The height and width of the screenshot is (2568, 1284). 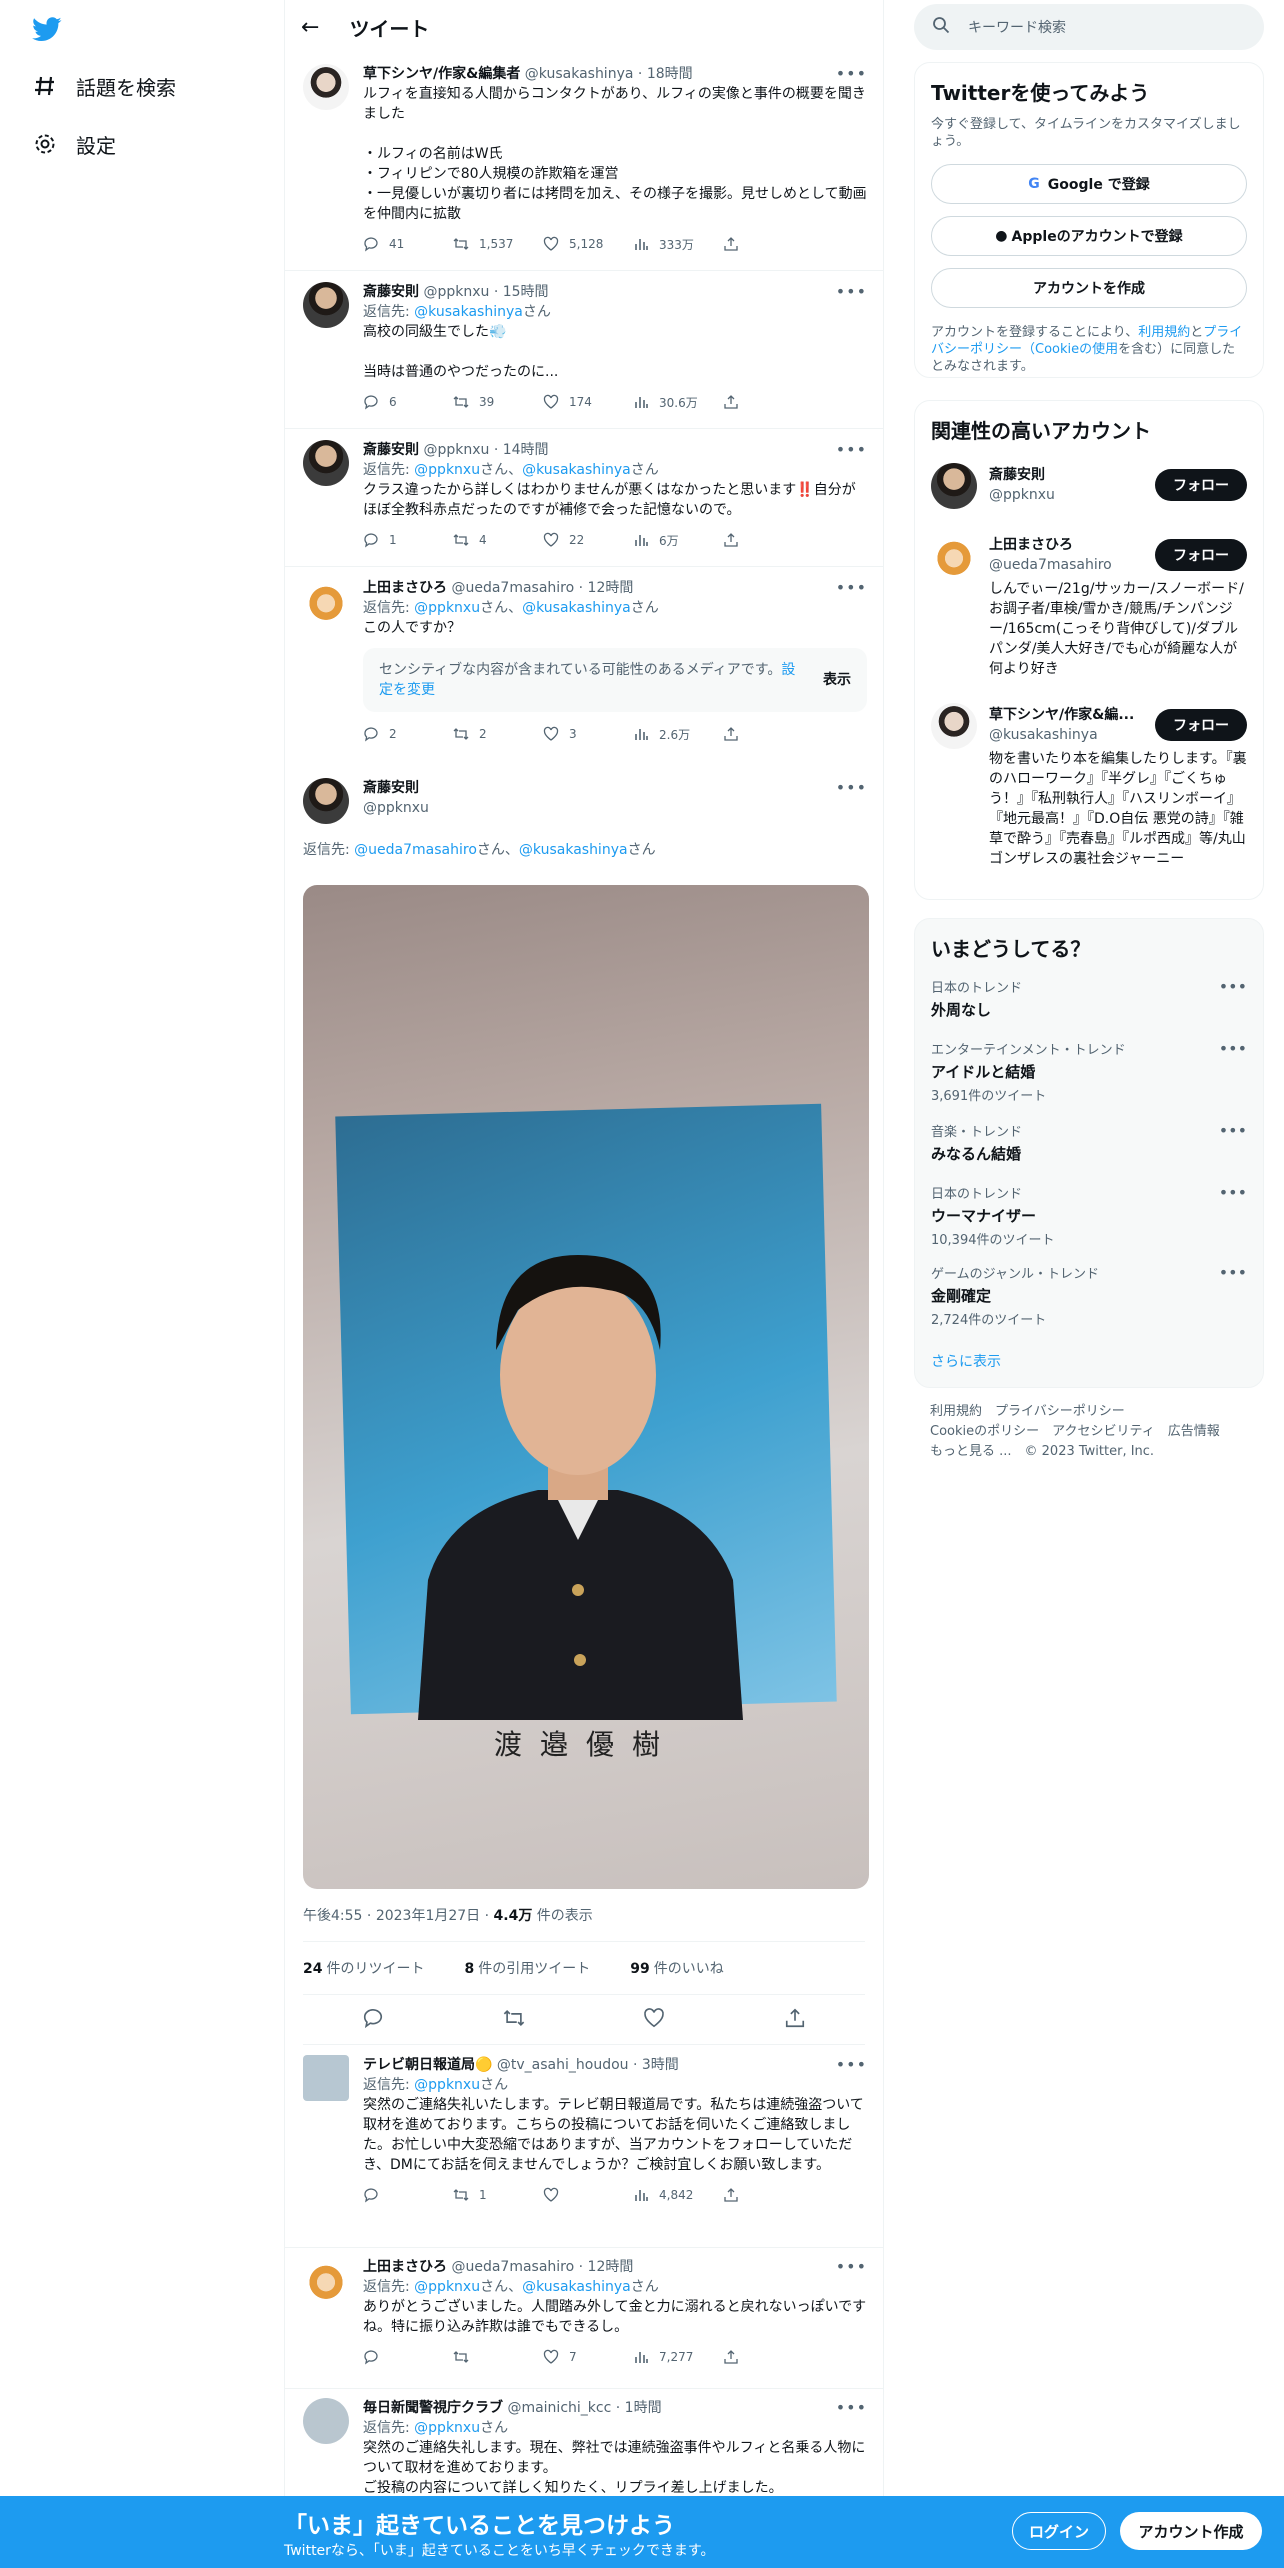 What do you see at coordinates (428, 1916) in the screenshot?
I see `tweet-date: 2023年1月27日` at bounding box center [428, 1916].